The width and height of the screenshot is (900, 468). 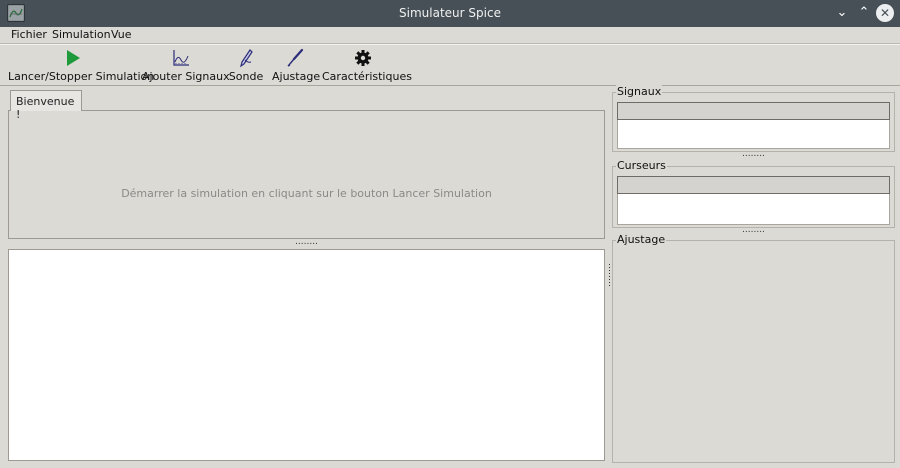 I want to click on signals-group: Signaux, so click(x=753, y=118).